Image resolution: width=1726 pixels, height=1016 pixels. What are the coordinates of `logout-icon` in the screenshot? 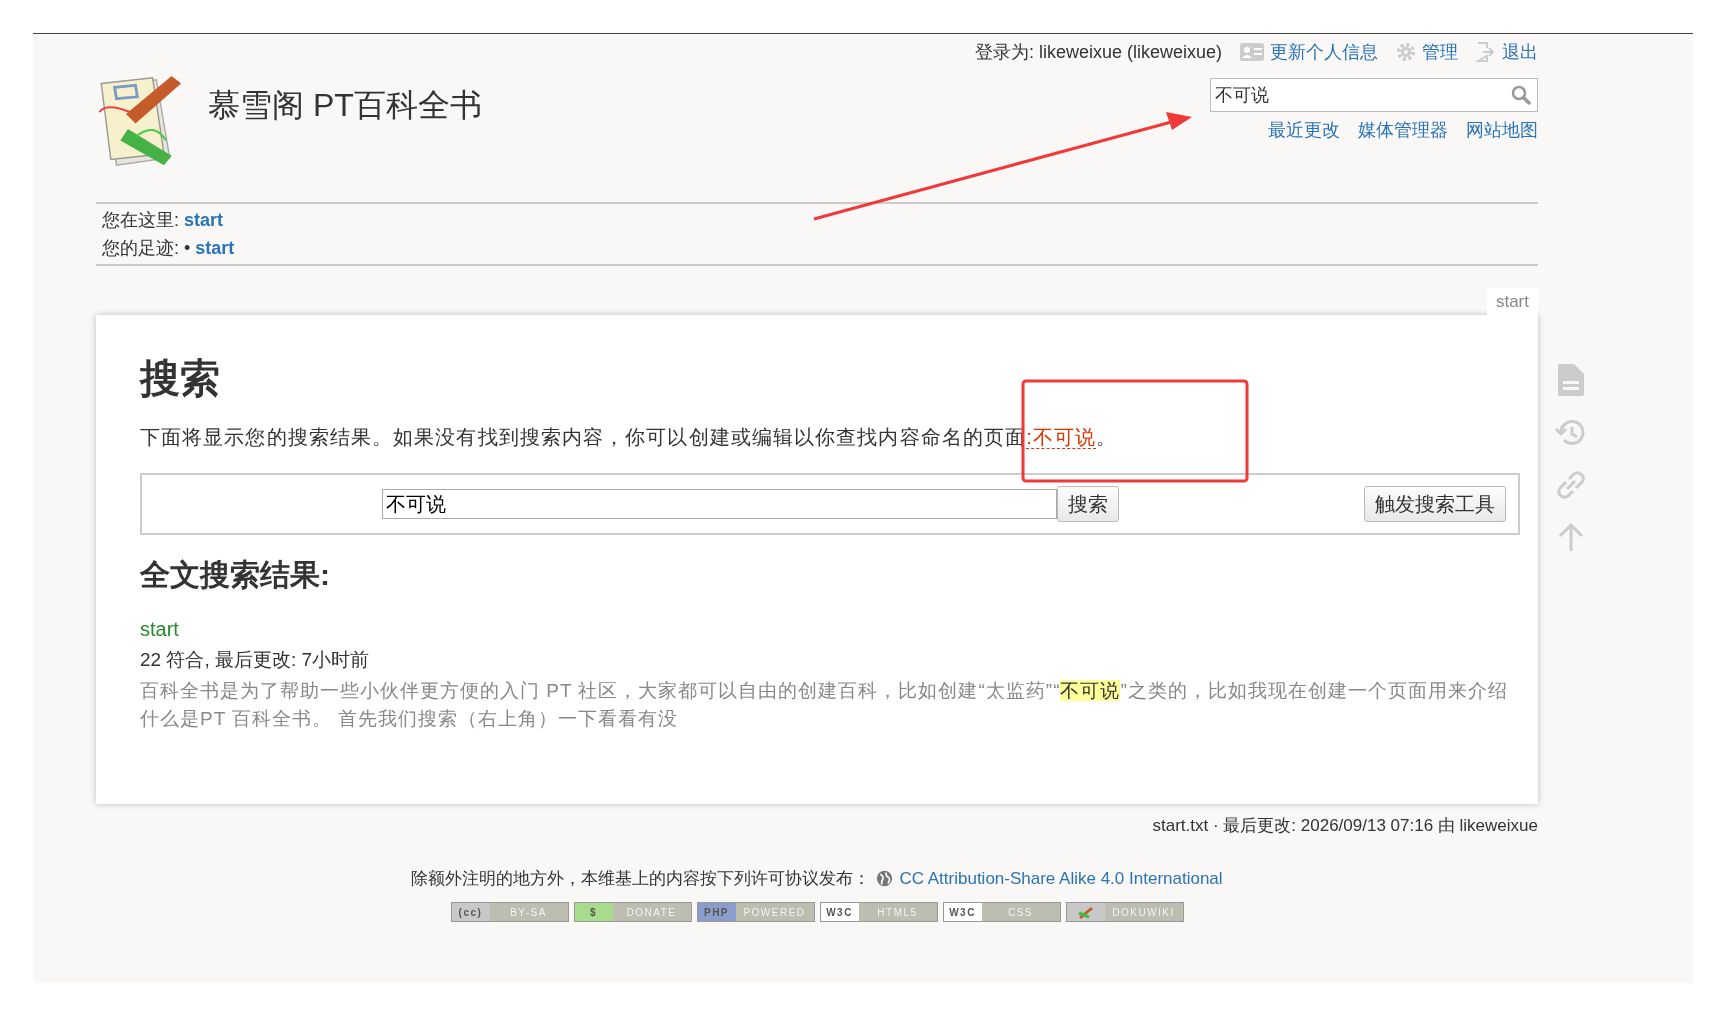 It's located at (1486, 52).